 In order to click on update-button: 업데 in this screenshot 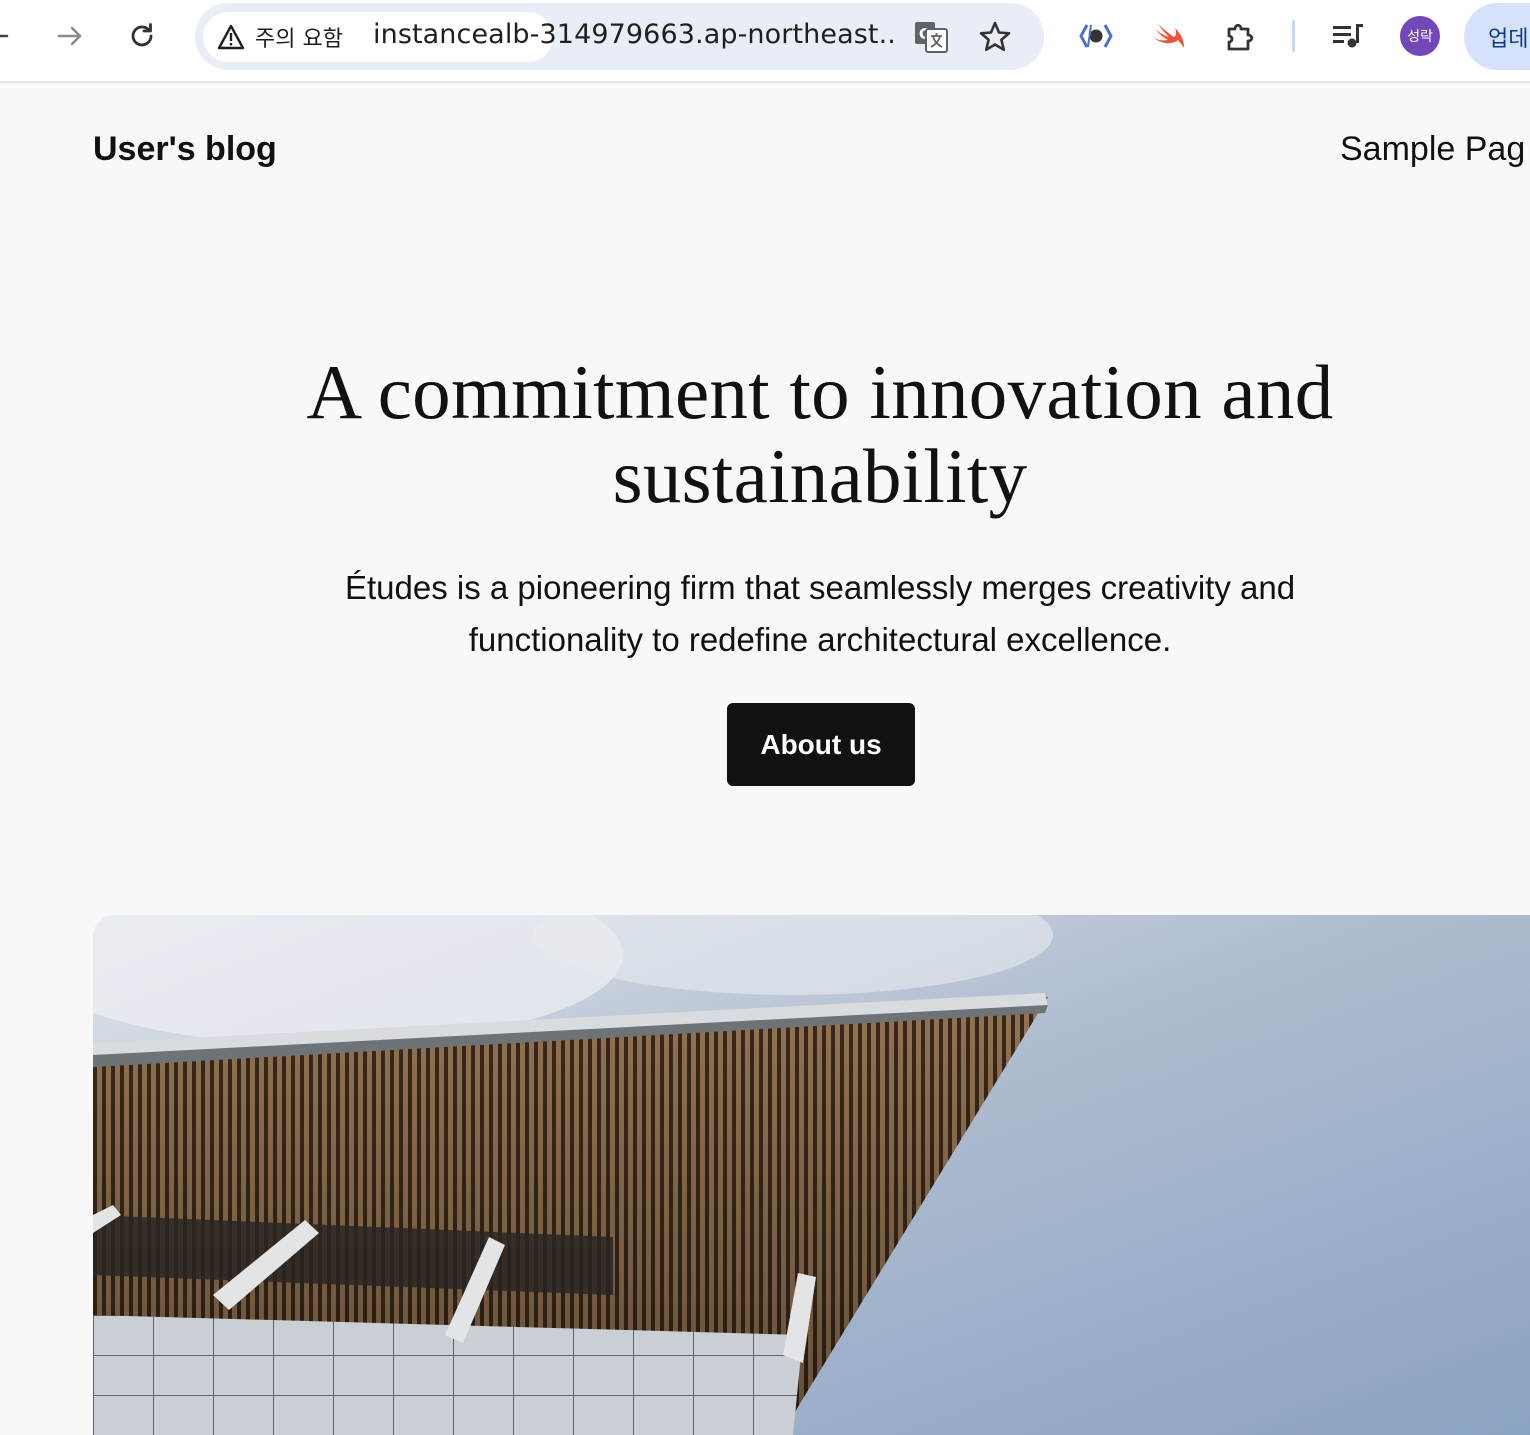, I will do `click(1497, 36)`.